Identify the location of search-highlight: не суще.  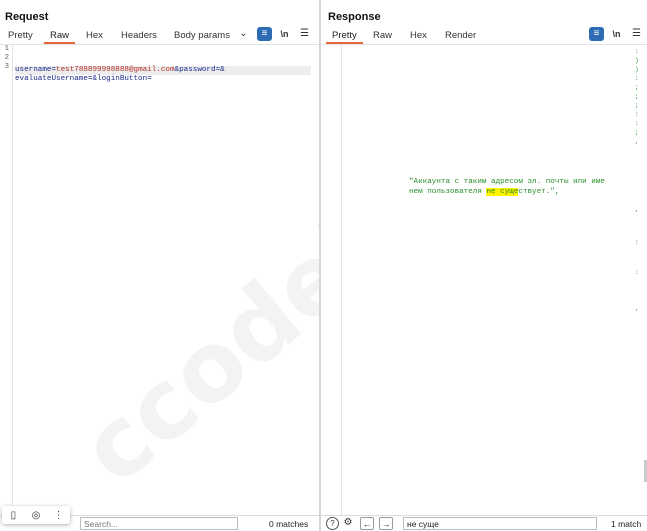
(502, 192).